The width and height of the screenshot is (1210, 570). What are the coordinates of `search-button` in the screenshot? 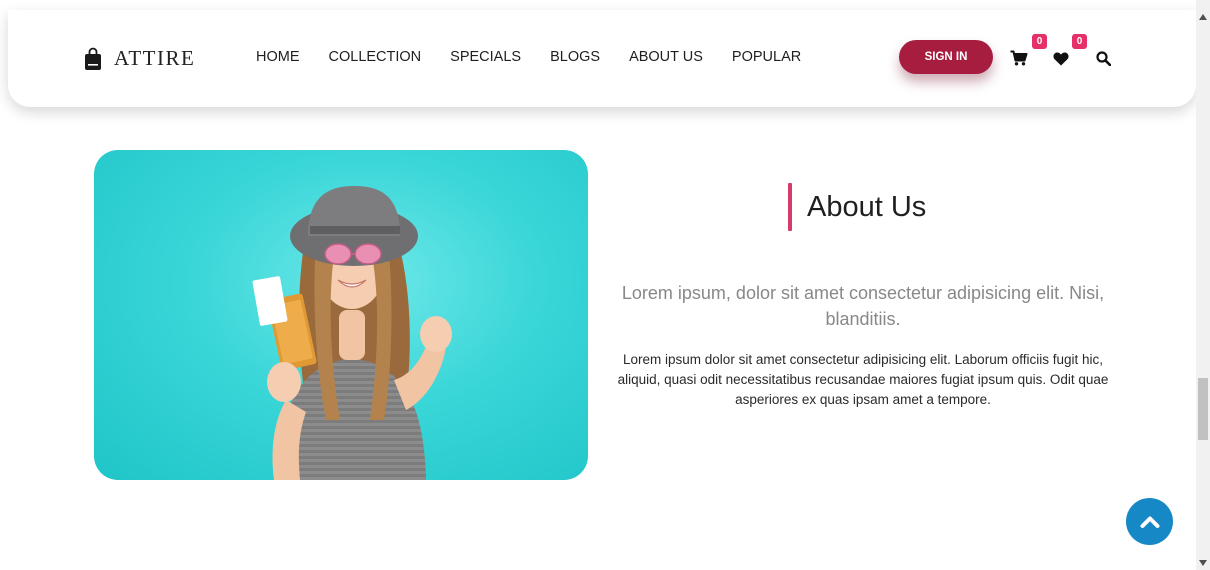 It's located at (1103, 58).